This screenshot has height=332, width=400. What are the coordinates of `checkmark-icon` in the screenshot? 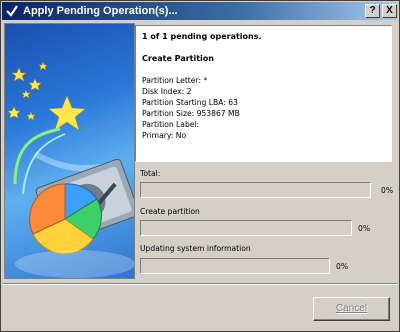 It's located at (12, 11).